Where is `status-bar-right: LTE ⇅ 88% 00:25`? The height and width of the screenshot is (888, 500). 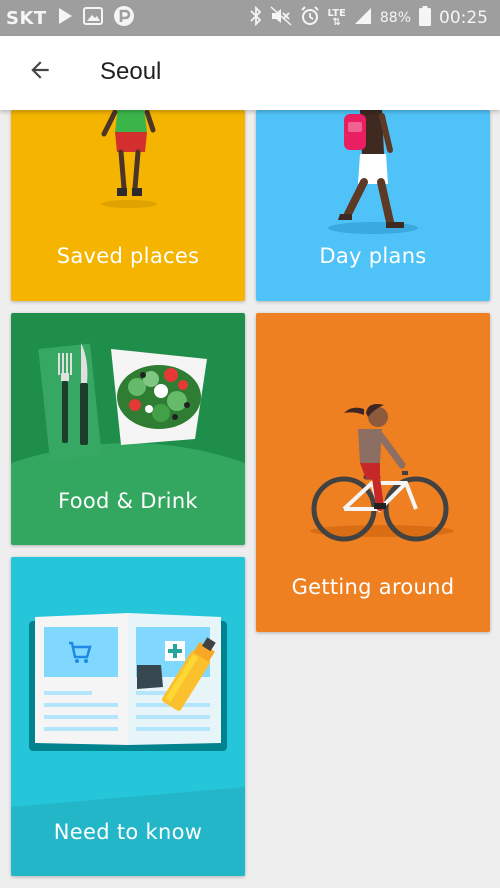 status-bar-right: LTE ⇅ 88% 00:25 is located at coordinates (368, 18).